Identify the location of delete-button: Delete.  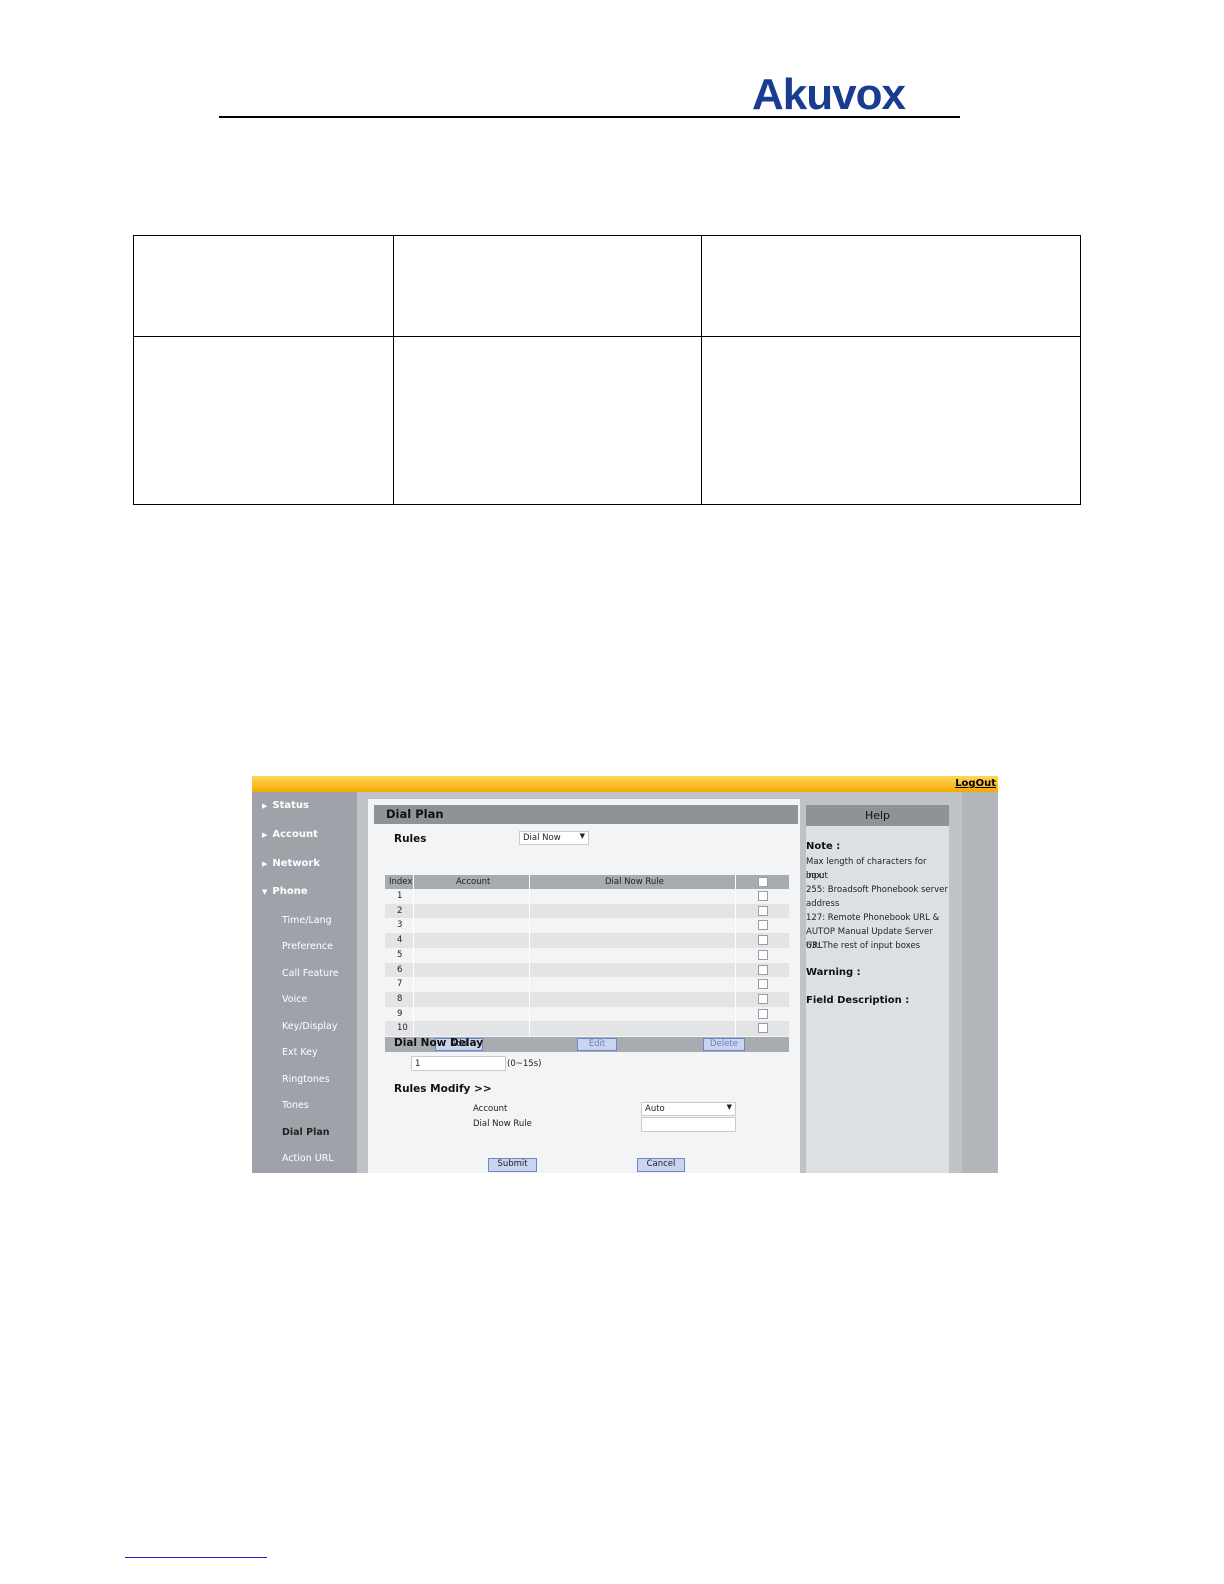
(724, 1044).